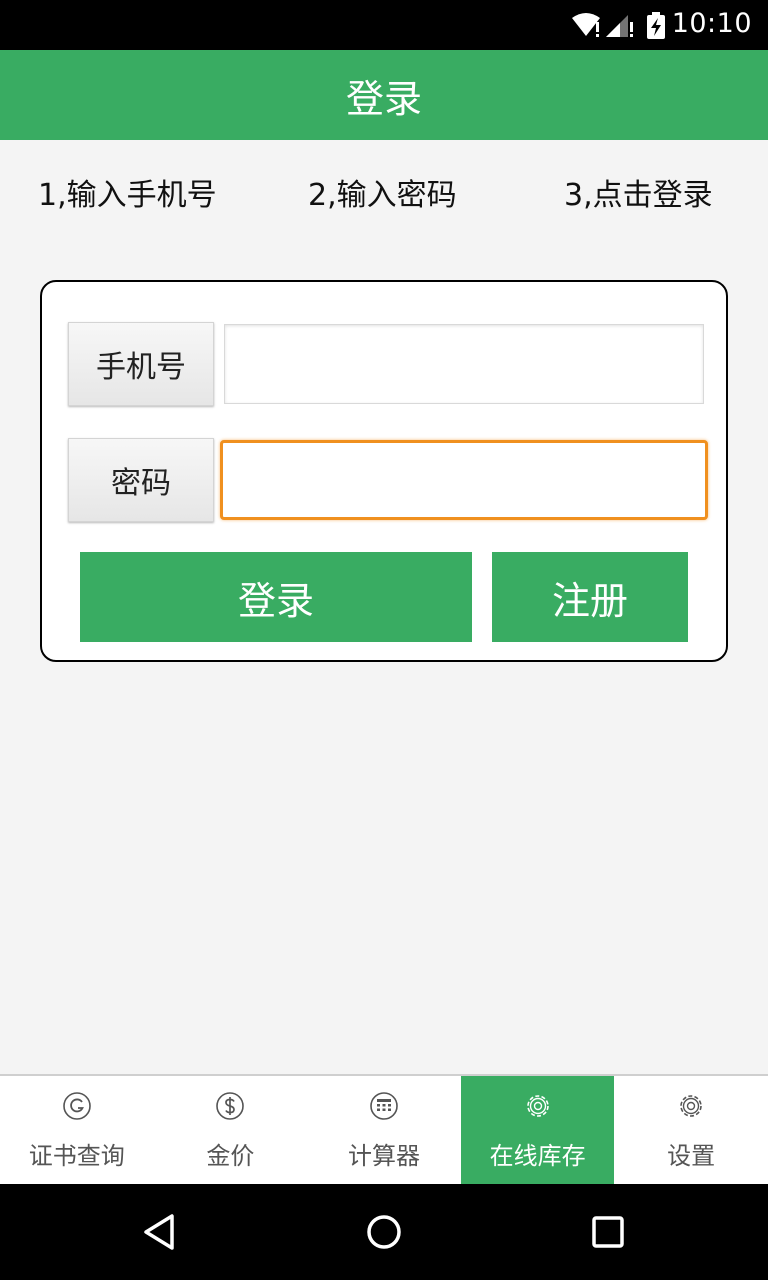 Image resolution: width=768 pixels, height=1280 pixels. Describe the element at coordinates (77, 1130) in the screenshot. I see `tab-certificate-query: 证书查询` at that location.